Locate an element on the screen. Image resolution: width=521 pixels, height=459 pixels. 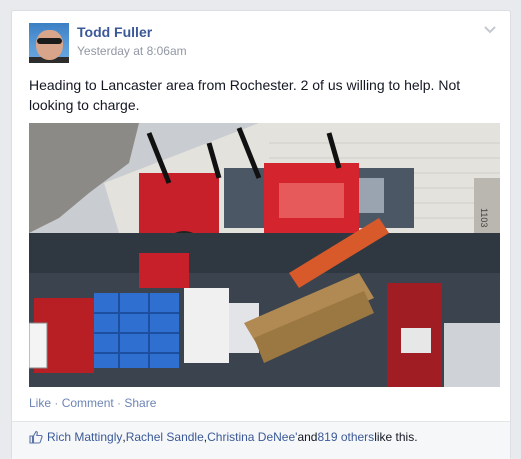
avatar-head is located at coordinates (49, 45).